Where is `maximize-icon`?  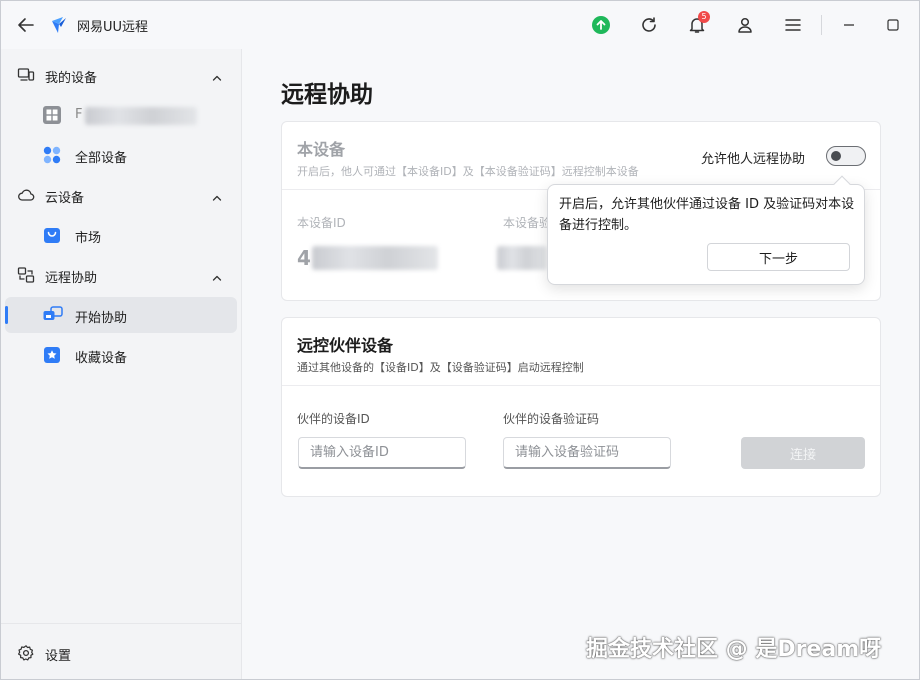 maximize-icon is located at coordinates (893, 25).